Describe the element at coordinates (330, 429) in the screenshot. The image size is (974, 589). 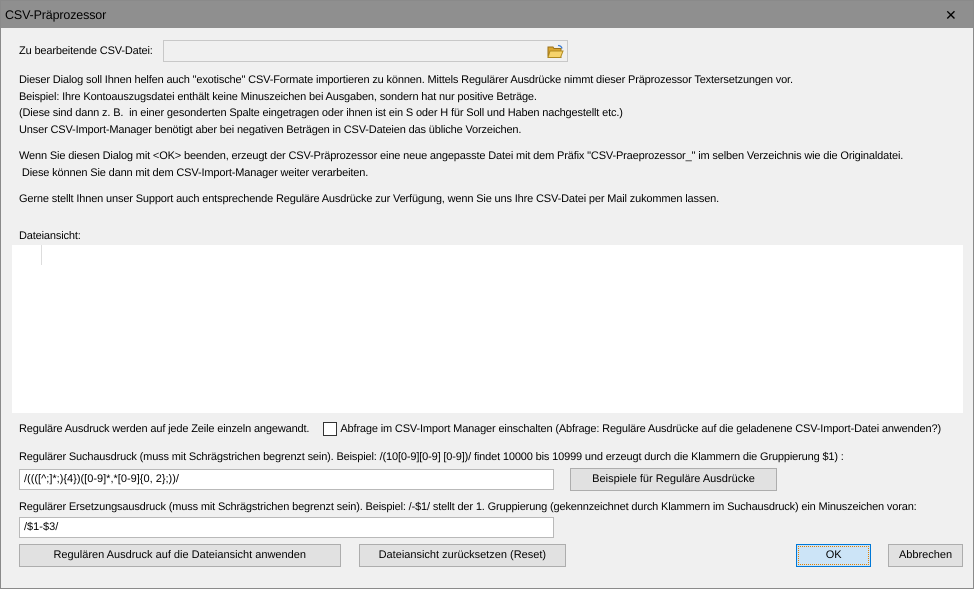
I see `checkbox` at that location.